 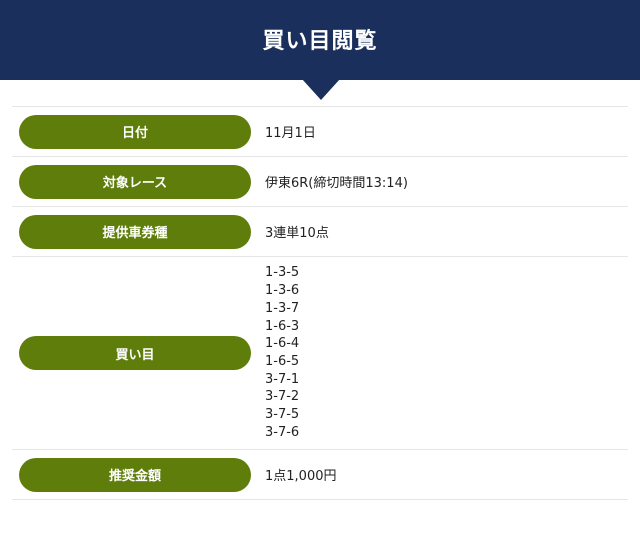 I want to click on ticket-type-label: 提供車券種, so click(x=135, y=231).